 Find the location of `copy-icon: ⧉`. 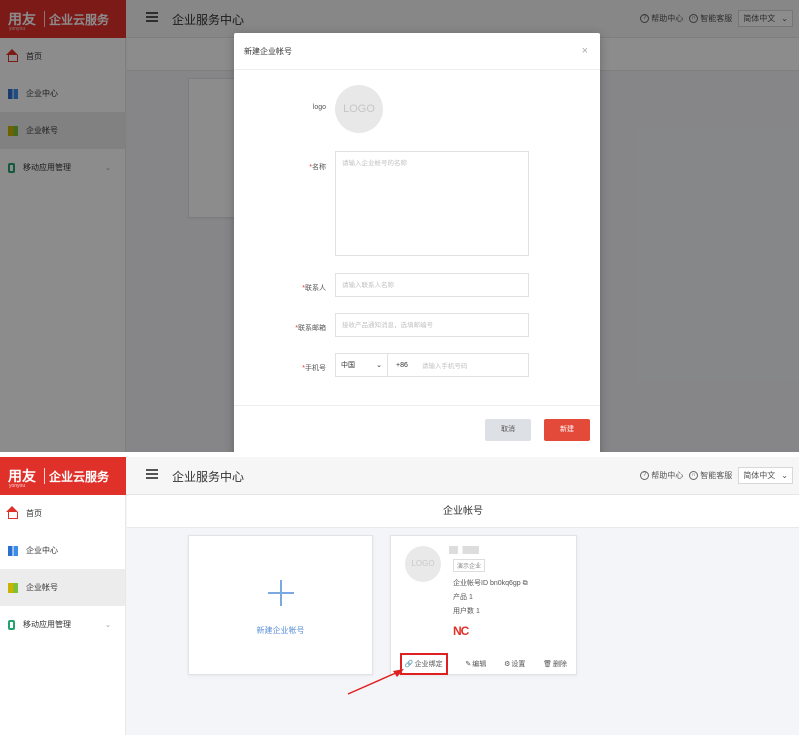

copy-icon: ⧉ is located at coordinates (525, 583).